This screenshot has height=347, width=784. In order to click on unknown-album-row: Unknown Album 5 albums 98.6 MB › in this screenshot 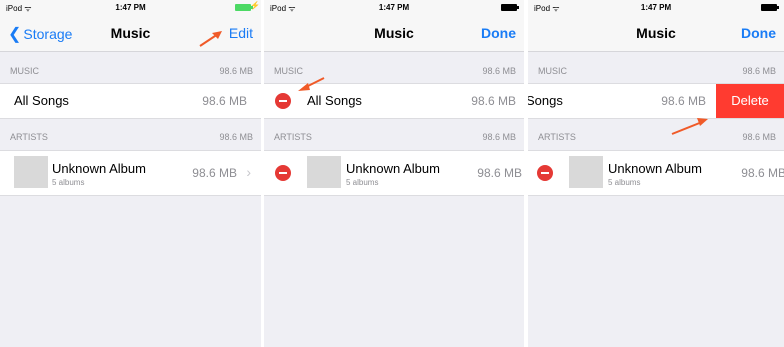, I will do `click(130, 173)`.